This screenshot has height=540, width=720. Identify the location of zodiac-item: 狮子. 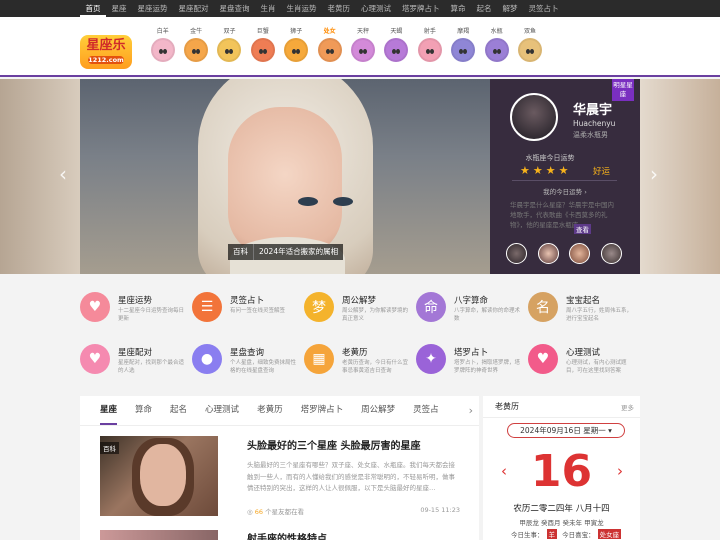
(296, 44).